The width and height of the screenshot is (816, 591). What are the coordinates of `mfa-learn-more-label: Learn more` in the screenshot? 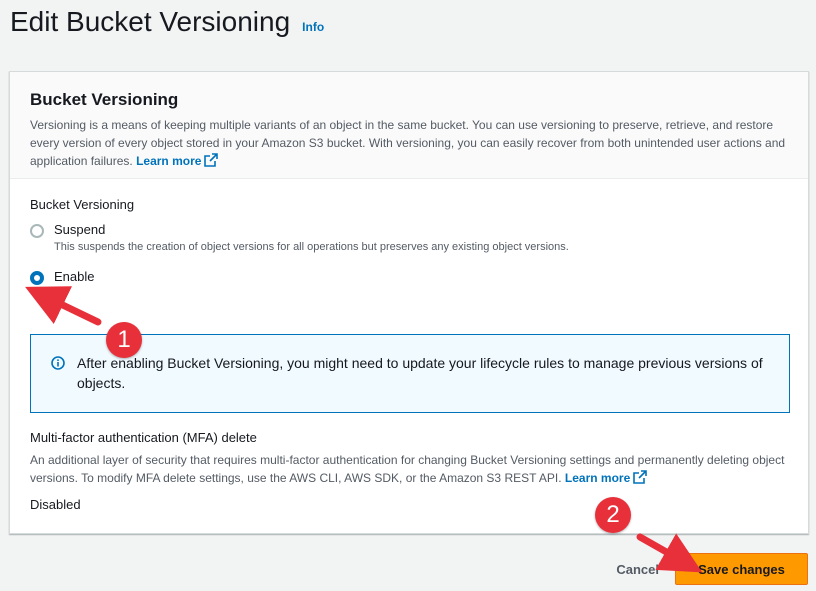 It's located at (597, 478).